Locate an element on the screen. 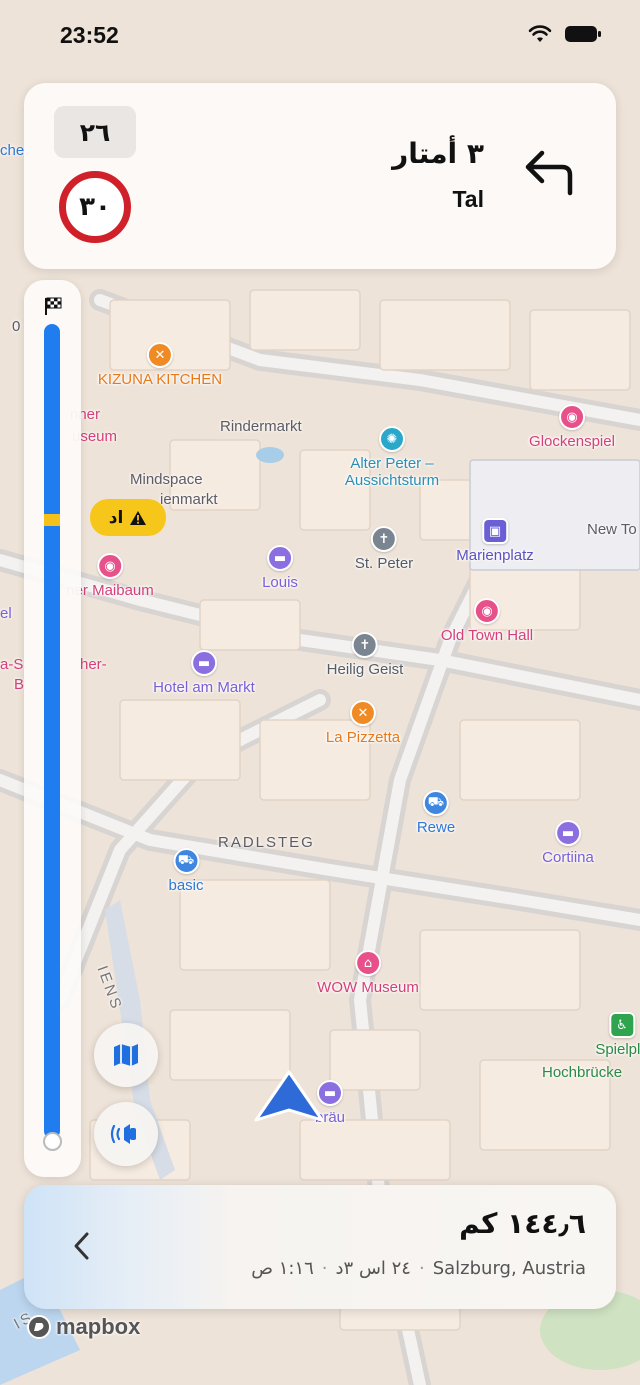  traffic-segment is located at coordinates (52, 520).